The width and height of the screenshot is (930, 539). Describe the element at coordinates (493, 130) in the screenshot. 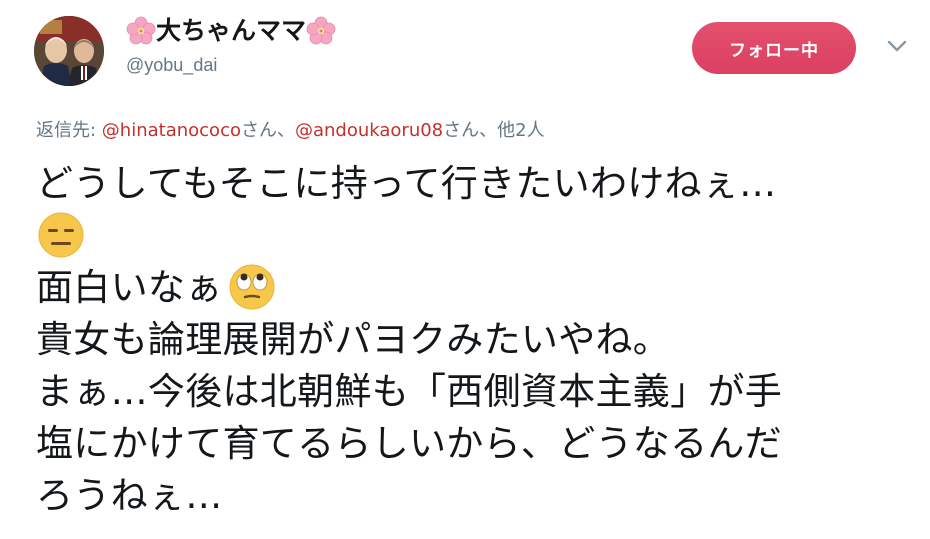

I see `reply-suffix: さん、他2人` at that location.